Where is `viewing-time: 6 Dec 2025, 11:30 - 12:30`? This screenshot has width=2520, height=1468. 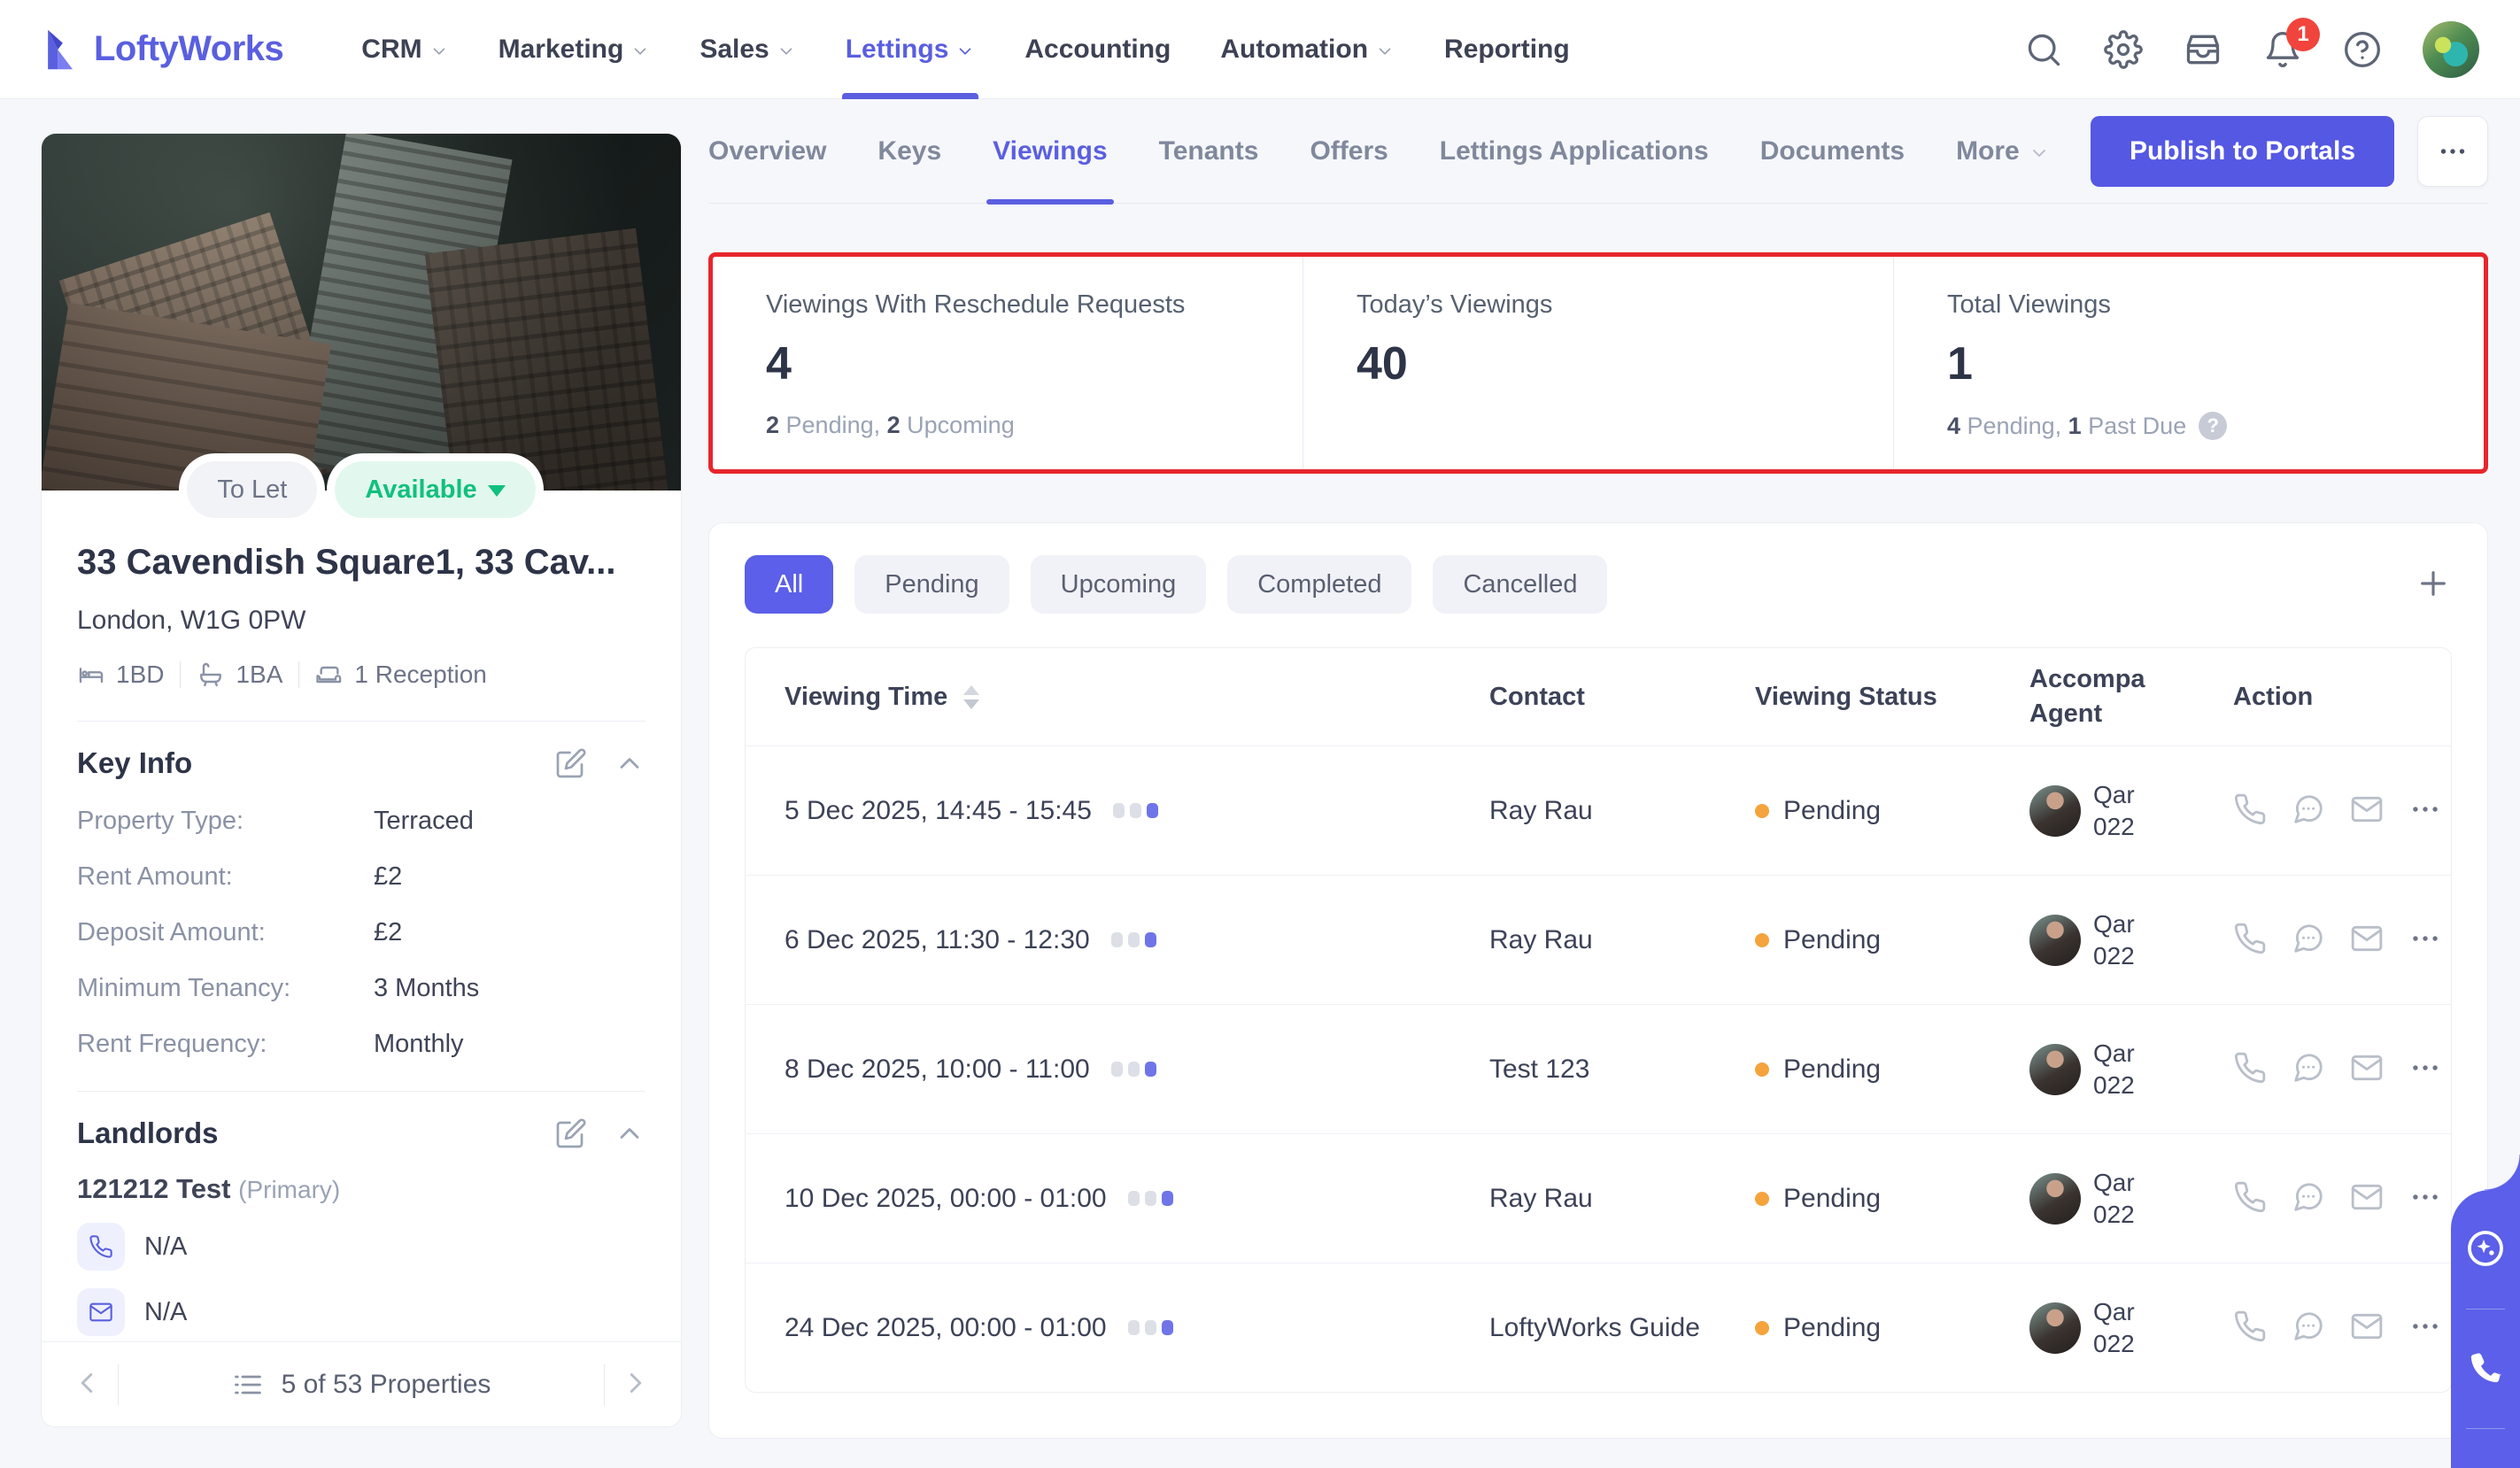 viewing-time: 6 Dec 2025, 11:30 - 12:30 is located at coordinates (937, 939).